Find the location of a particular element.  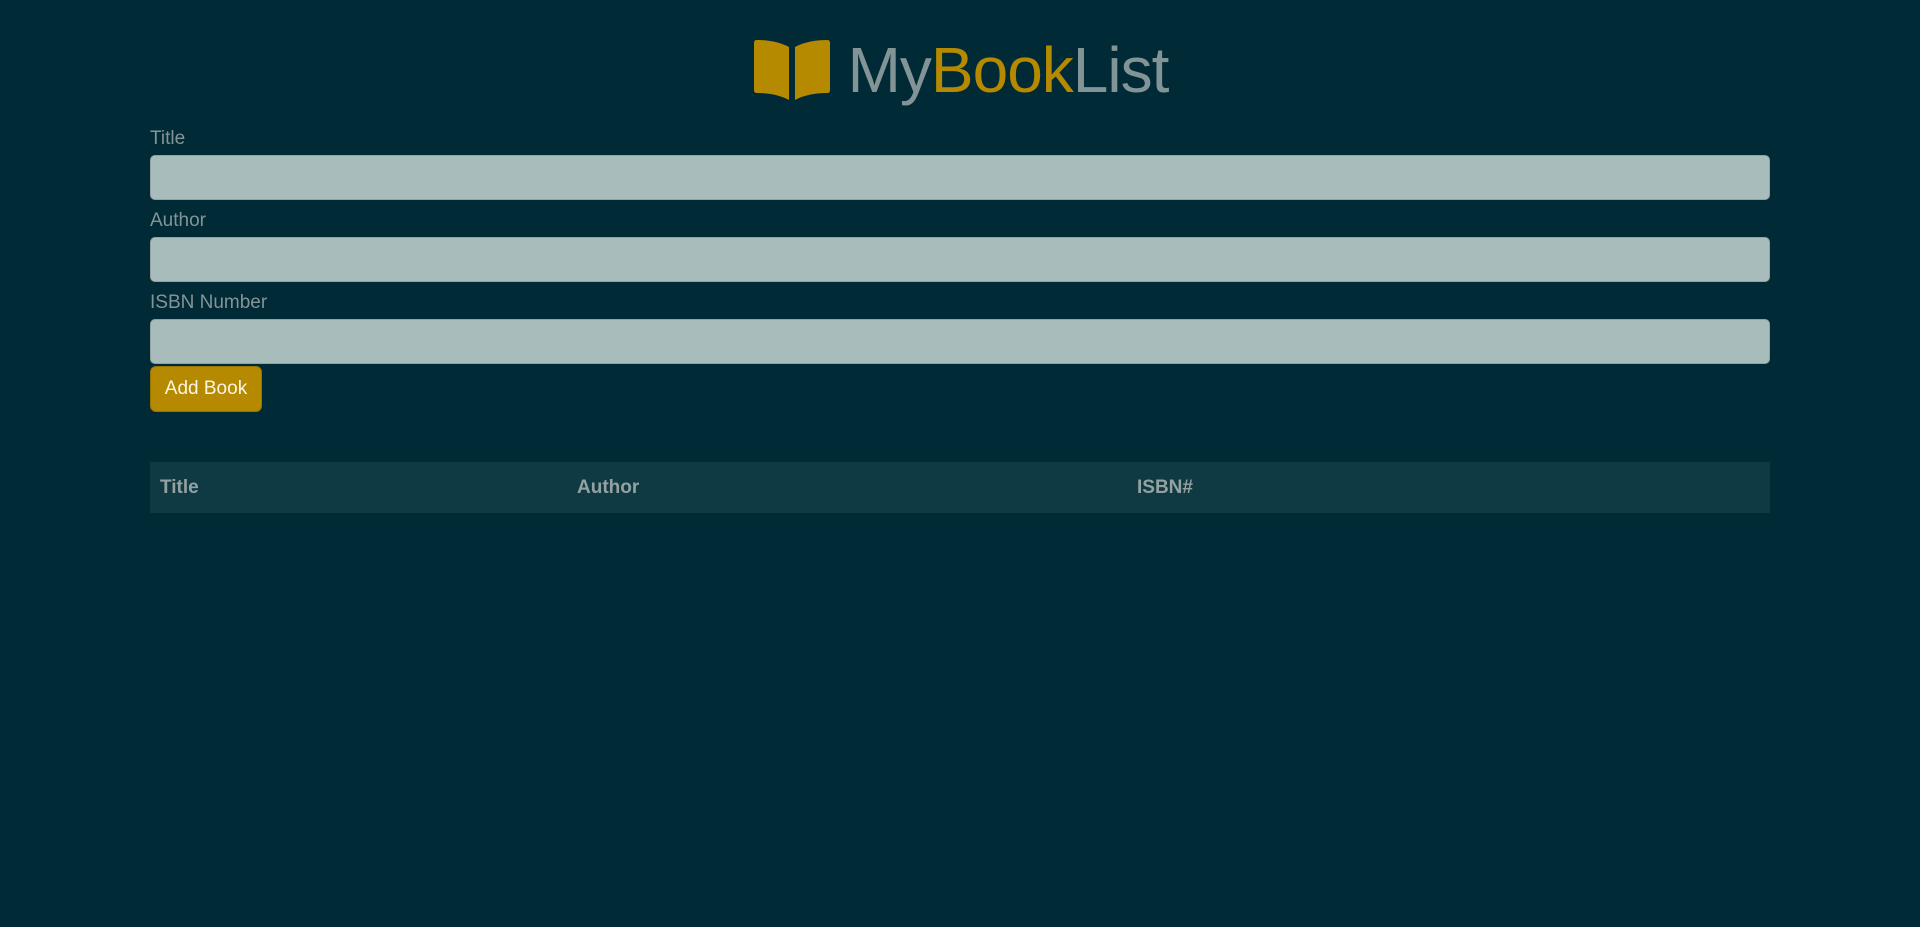

table-header: Title Author ISBN# is located at coordinates (960, 487).